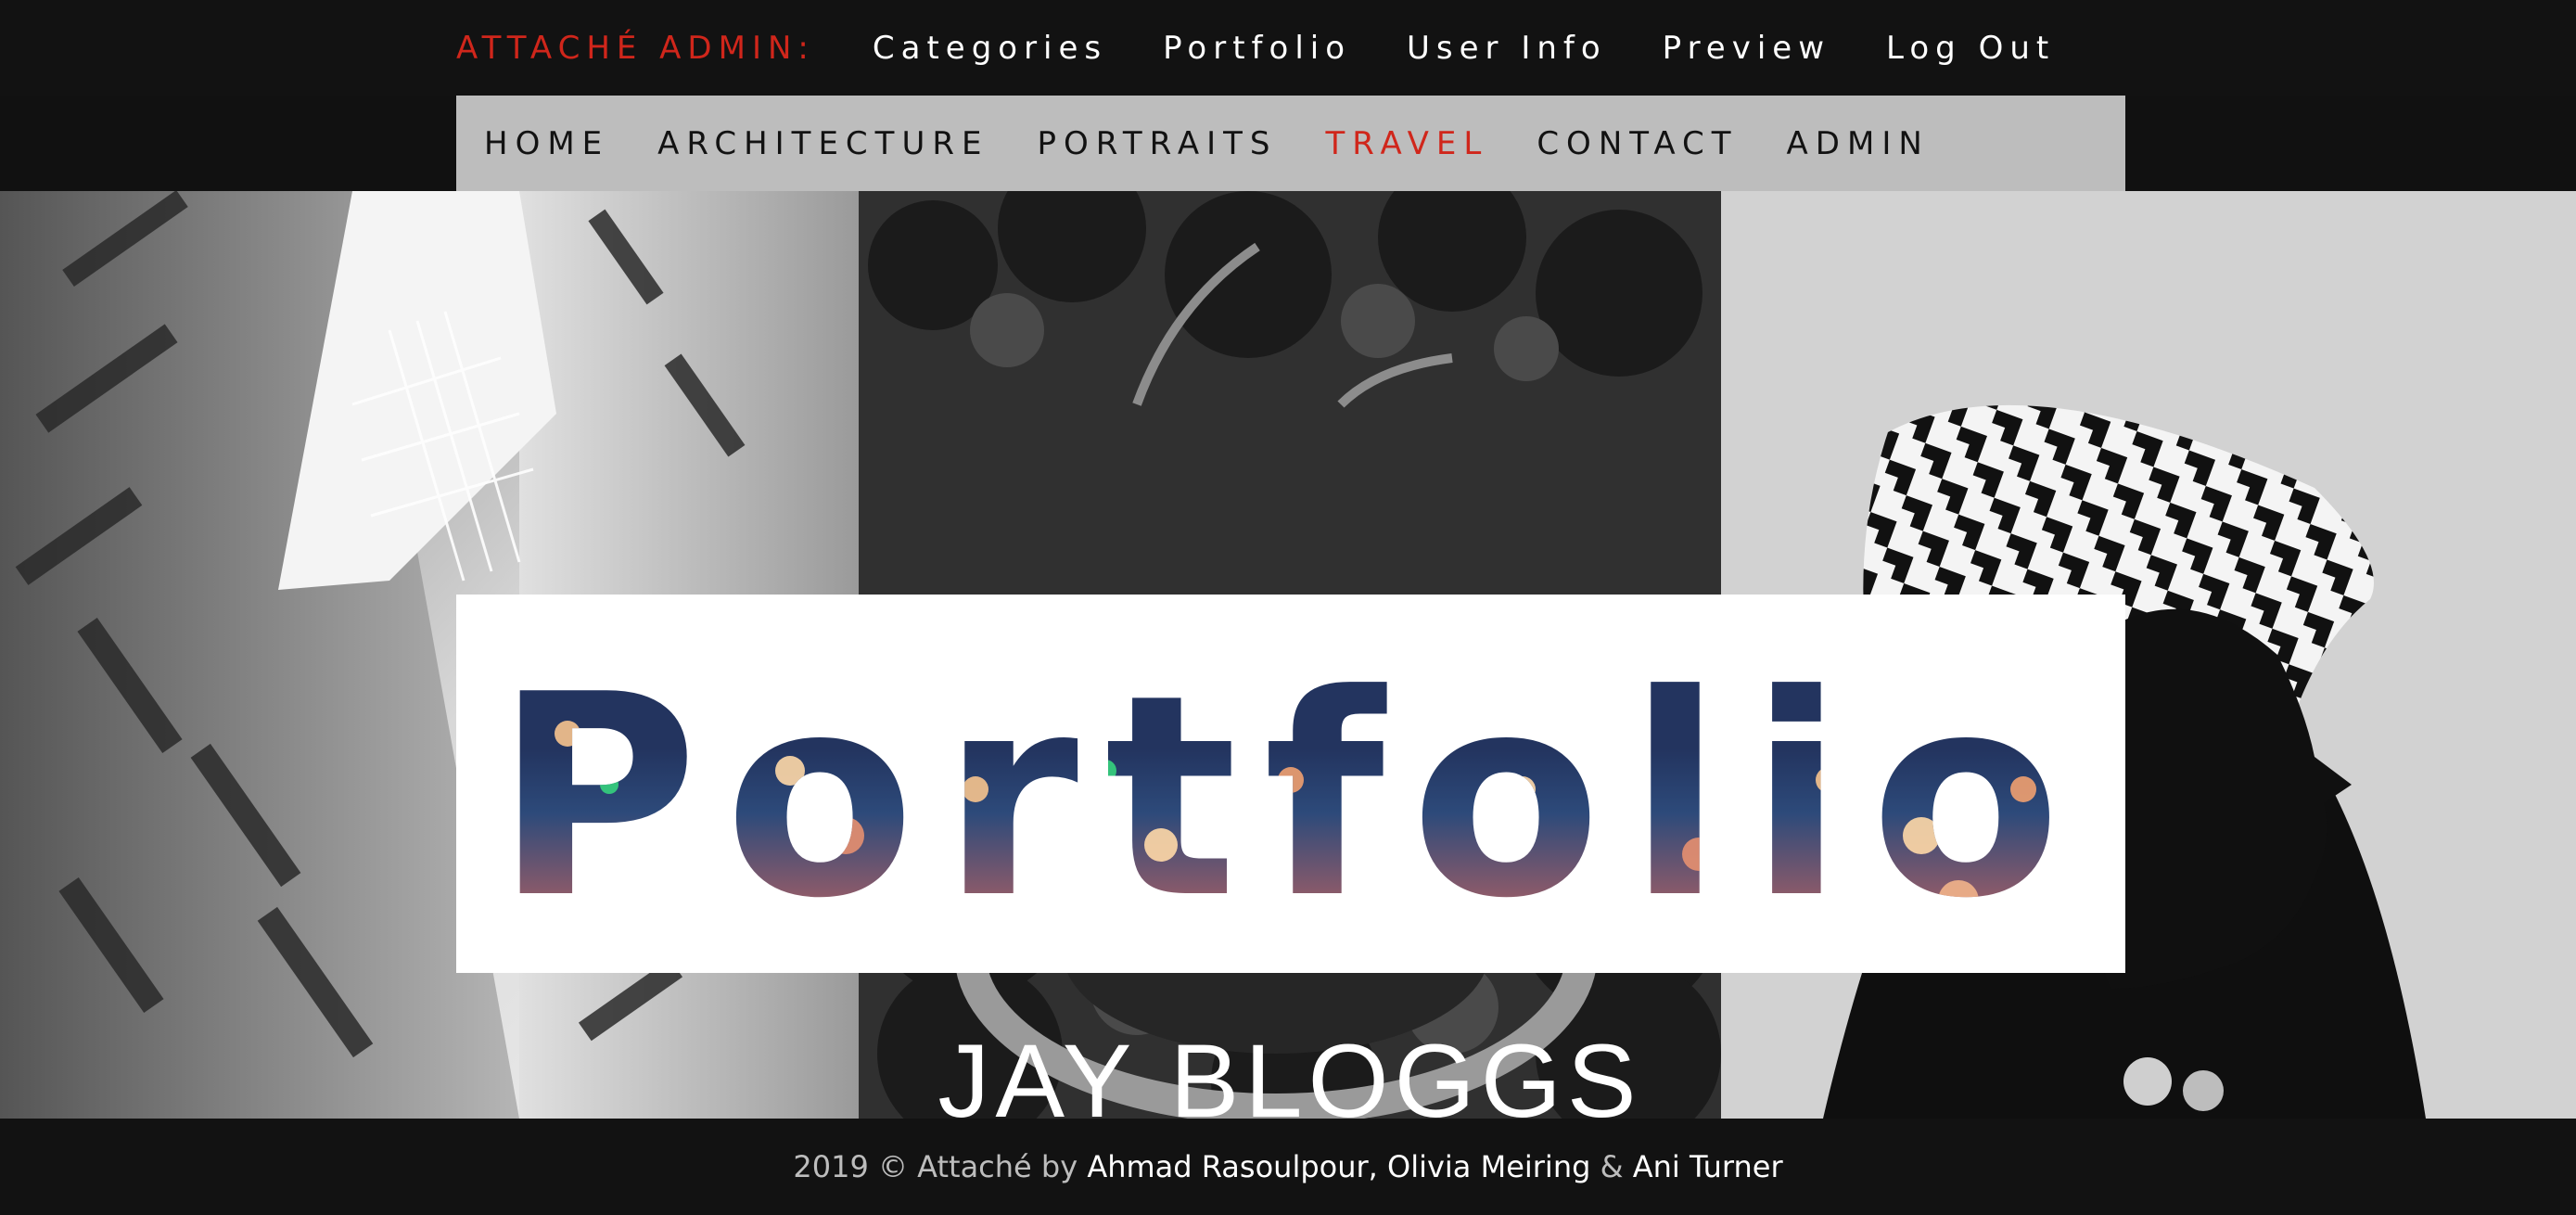 This screenshot has width=2576, height=1215. What do you see at coordinates (1970, 48) in the screenshot?
I see `admin-link-log-out: Log Out` at bounding box center [1970, 48].